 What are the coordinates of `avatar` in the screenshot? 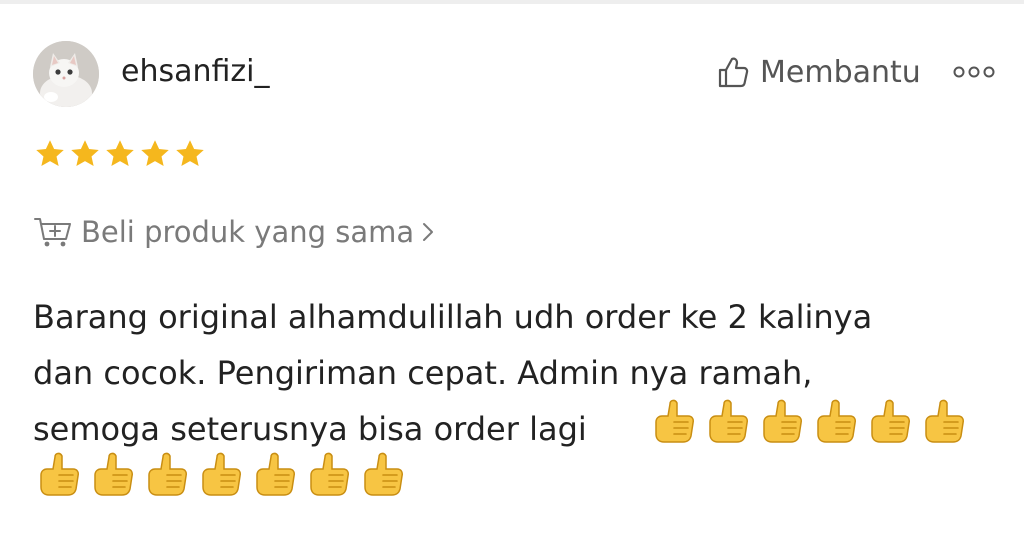 It's located at (66, 74).